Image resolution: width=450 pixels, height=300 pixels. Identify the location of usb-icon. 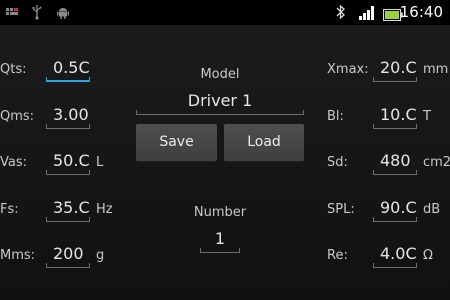
(37, 14).